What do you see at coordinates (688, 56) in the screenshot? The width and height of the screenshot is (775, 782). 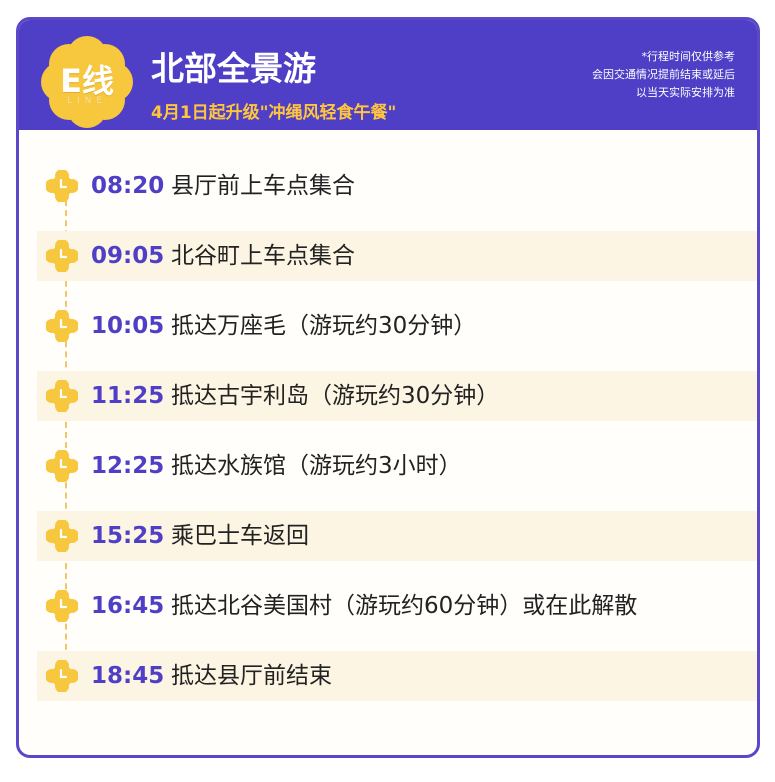 I see `disclaimer-line: *行程时间仅供参考` at bounding box center [688, 56].